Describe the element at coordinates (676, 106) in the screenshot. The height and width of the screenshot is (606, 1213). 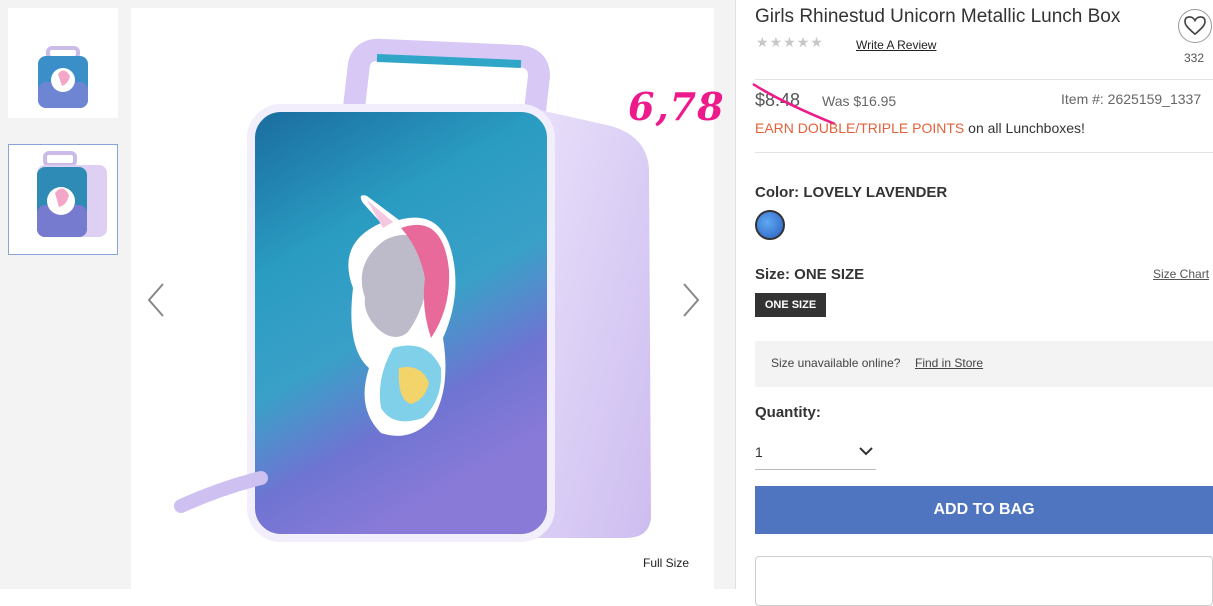
I see `handwritten-price-annotation: 6,78` at that location.